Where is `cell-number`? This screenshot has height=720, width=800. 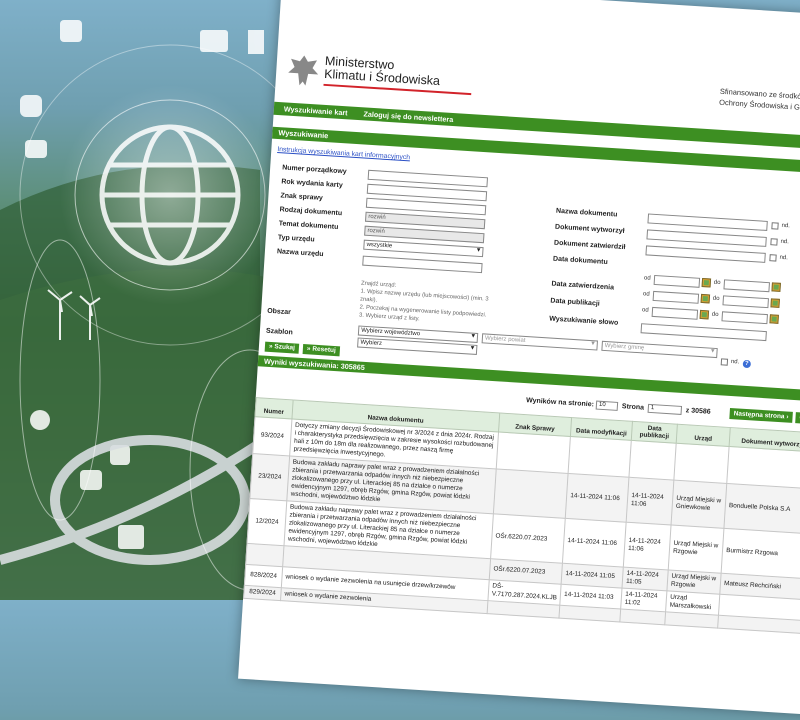
cell-number is located at coordinates (264, 555).